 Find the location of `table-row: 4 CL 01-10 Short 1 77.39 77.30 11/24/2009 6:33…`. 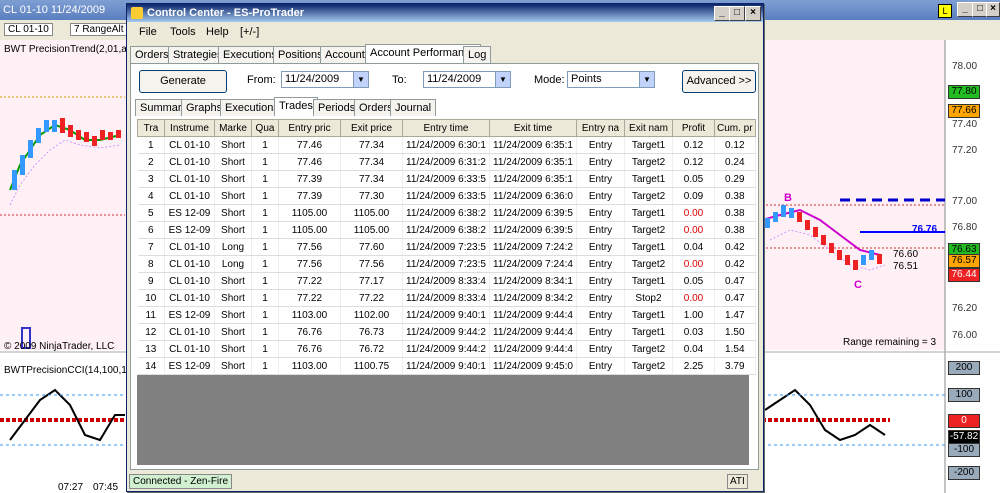

table-row: 4 CL 01-10 Short 1 77.39 77.30 11/24/2009 6:33… is located at coordinates (446, 196).